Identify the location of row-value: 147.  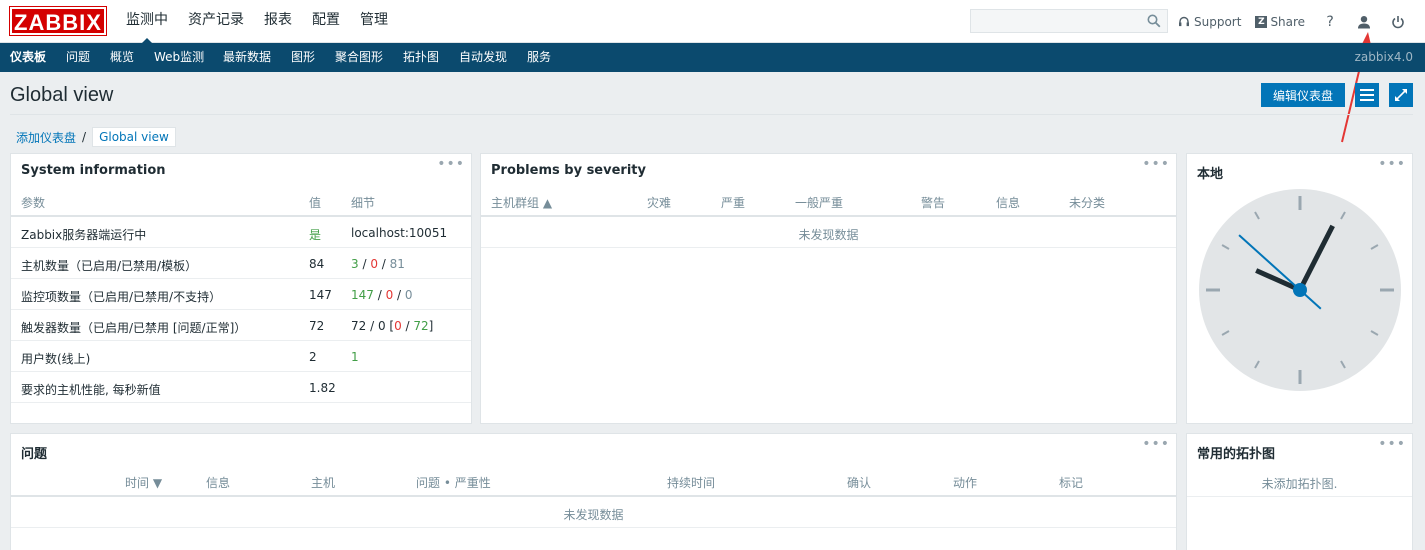
(320, 295).